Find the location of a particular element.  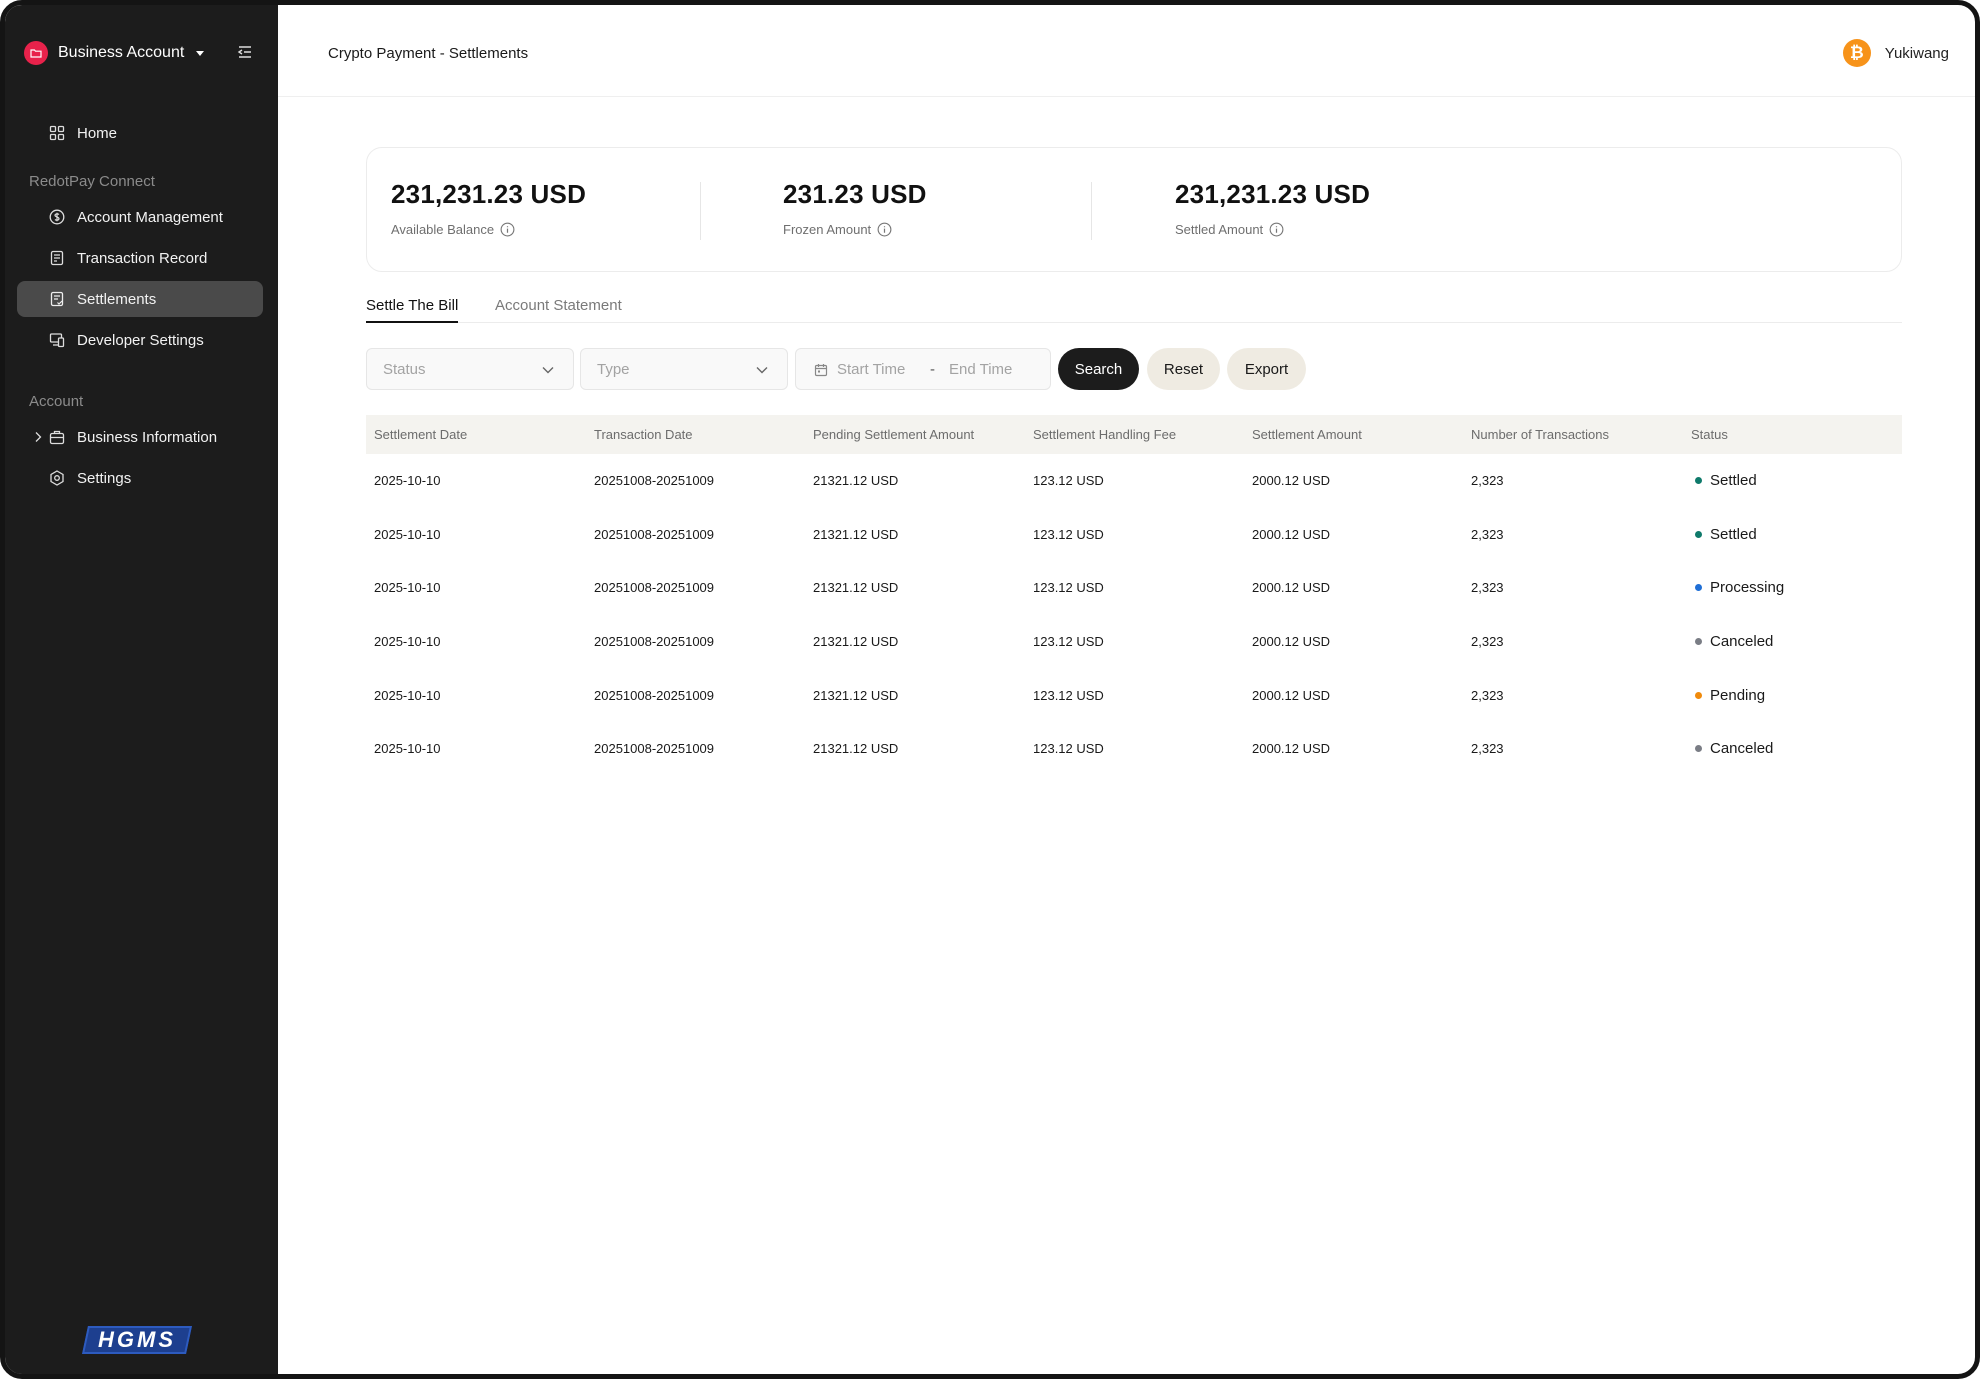

sidebar-item-label: Home is located at coordinates (97, 133).